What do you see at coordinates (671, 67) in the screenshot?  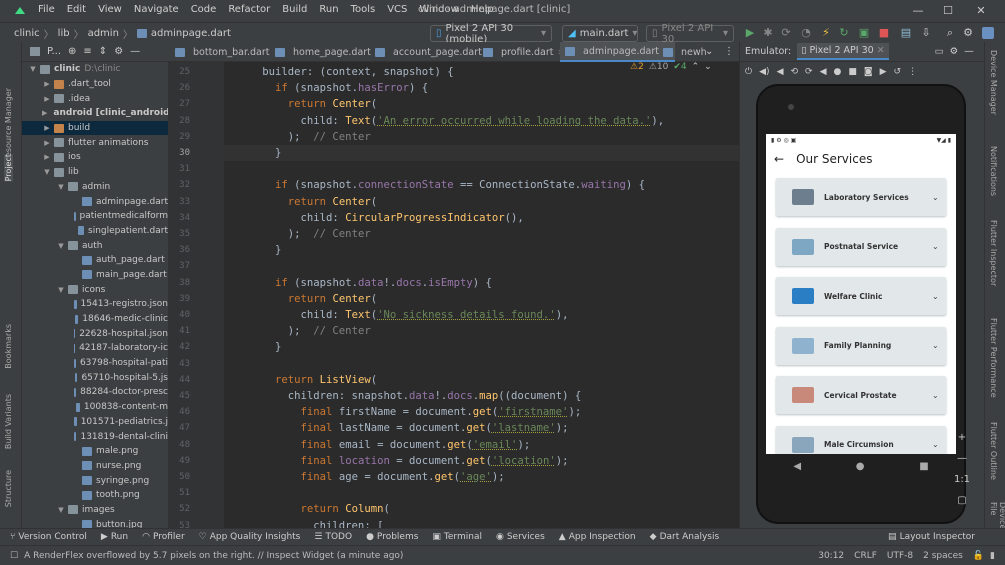 I see `inspection-widget: ⚠2 ⚠10 ✔4 ⌃ ⌄` at bounding box center [671, 67].